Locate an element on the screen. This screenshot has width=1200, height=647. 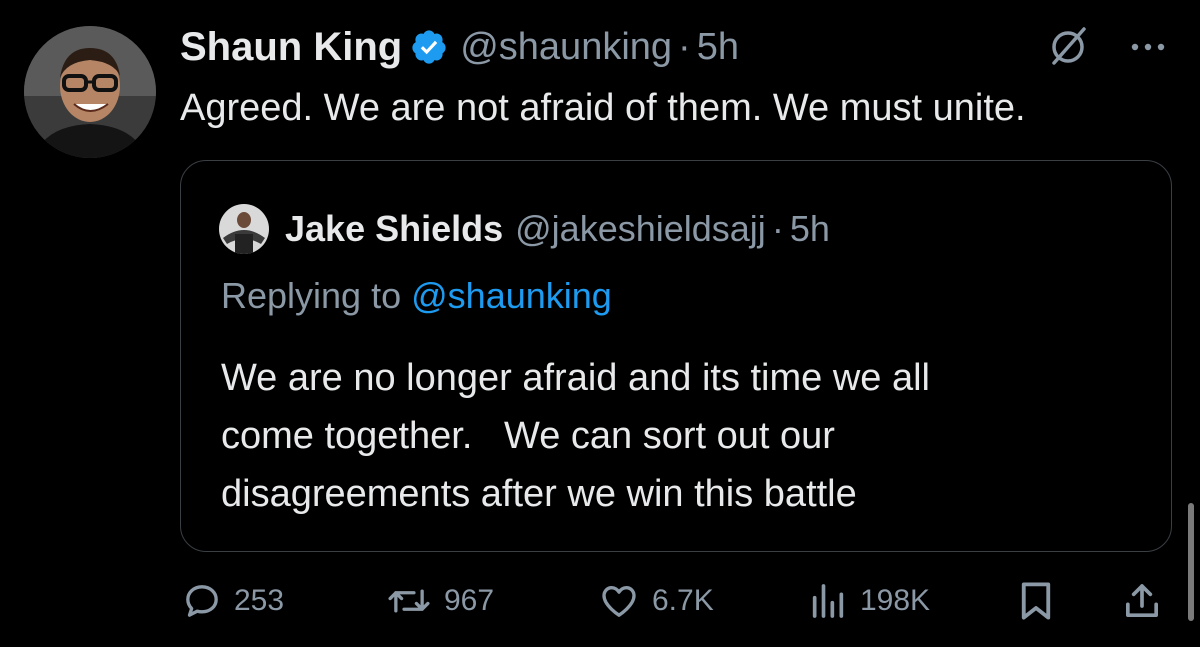
views-button: 198K is located at coordinates (869, 601).